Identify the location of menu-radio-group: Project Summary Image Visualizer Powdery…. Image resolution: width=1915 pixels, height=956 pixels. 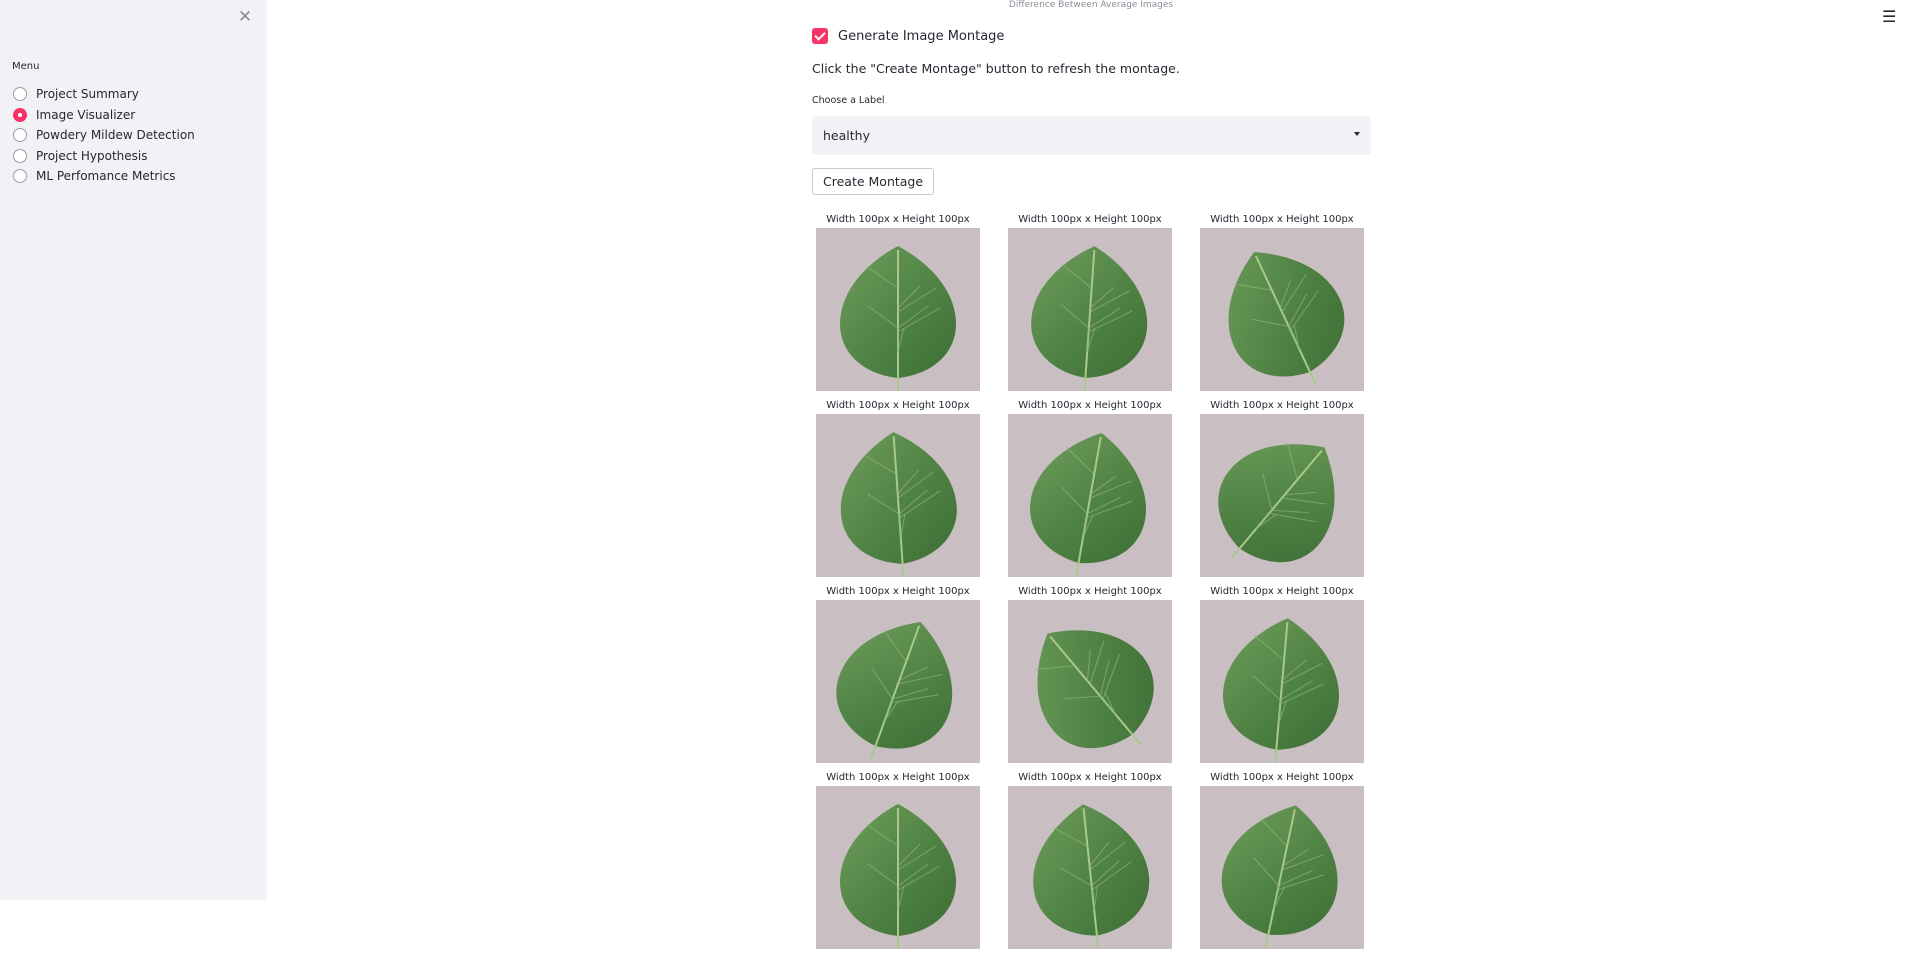
(104, 135).